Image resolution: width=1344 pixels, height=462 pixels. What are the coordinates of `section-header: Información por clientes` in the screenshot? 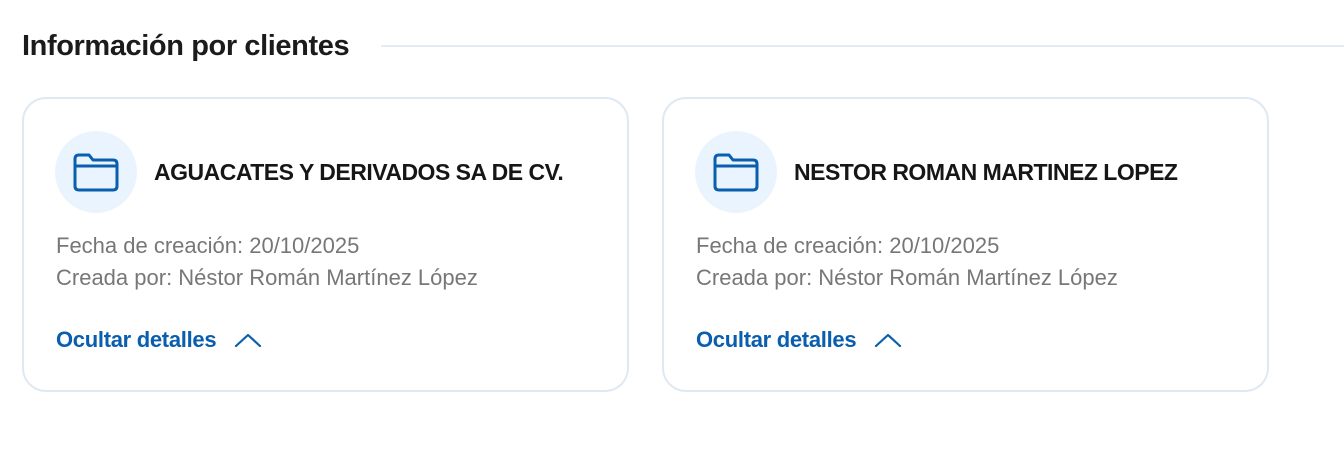 It's located at (683, 46).